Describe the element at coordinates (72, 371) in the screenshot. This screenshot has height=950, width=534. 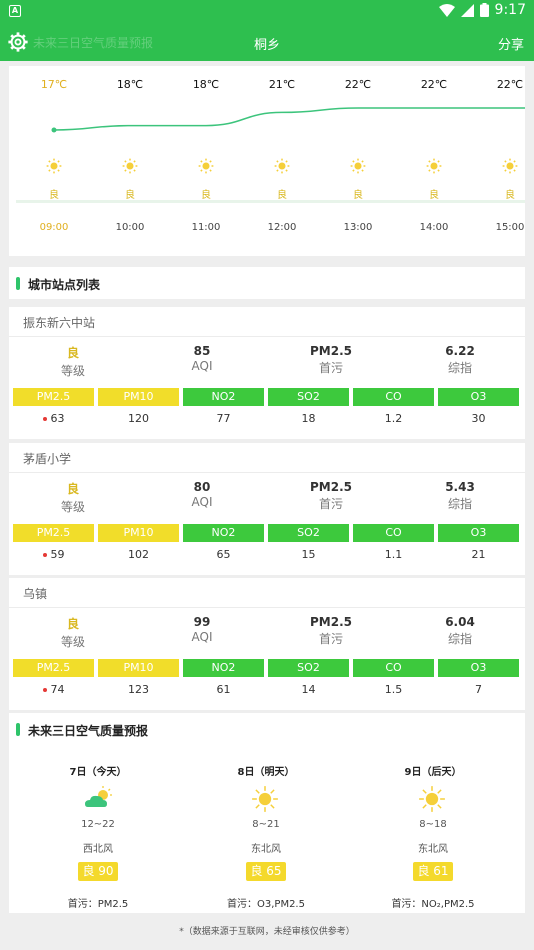
I see `metric-label: 等级` at that location.